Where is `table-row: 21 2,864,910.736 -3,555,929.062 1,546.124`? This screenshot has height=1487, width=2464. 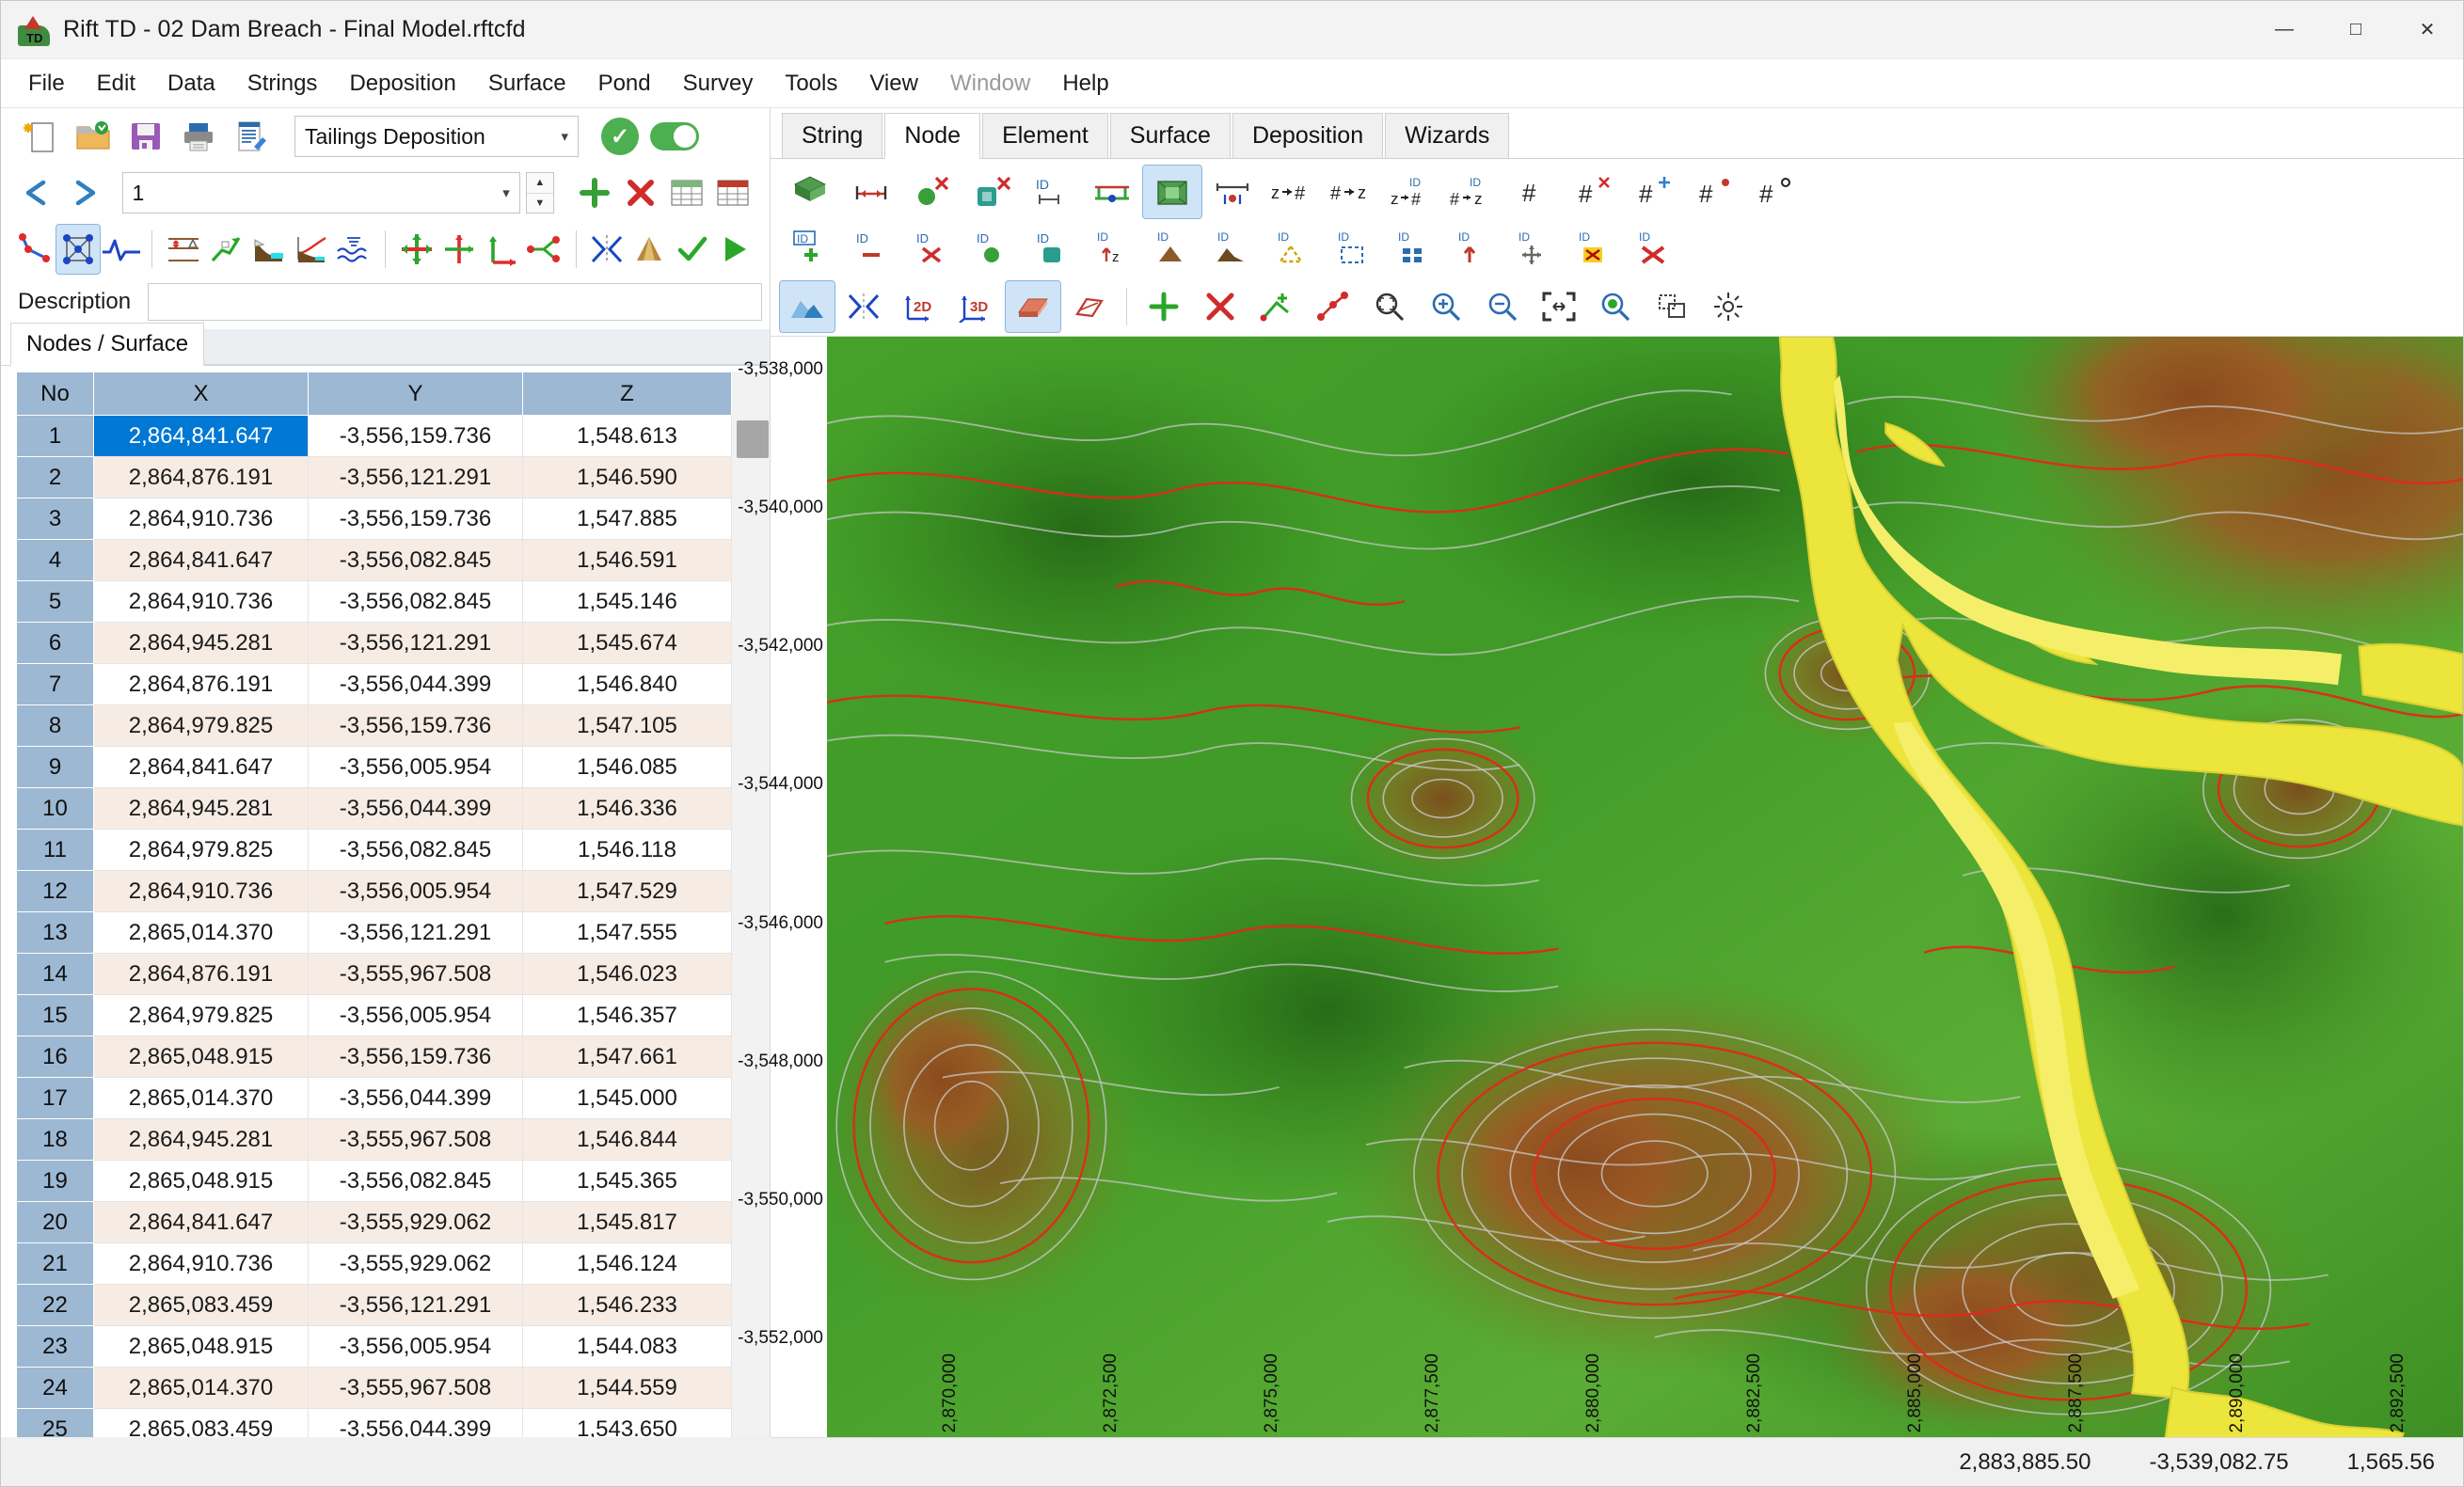
table-row: 21 2,864,910.736 -3,555,929.062 1,546.124 is located at coordinates (374, 1263).